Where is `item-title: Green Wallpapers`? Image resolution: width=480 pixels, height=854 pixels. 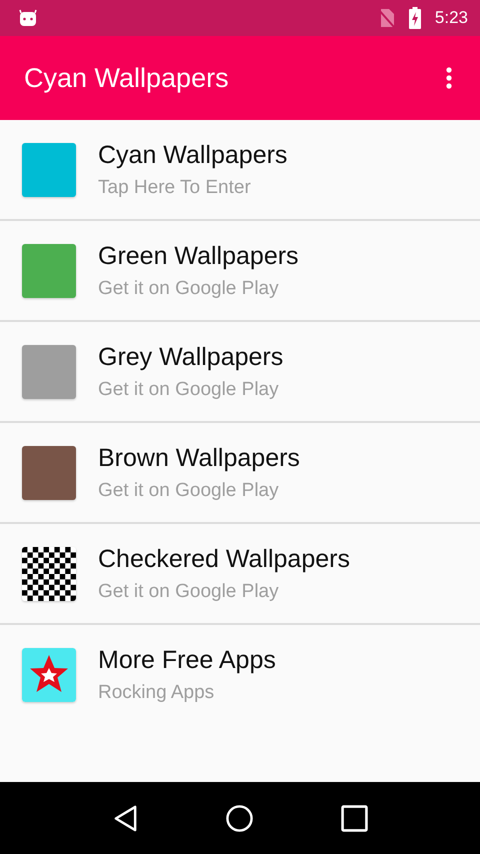 item-title: Green Wallpapers is located at coordinates (198, 256).